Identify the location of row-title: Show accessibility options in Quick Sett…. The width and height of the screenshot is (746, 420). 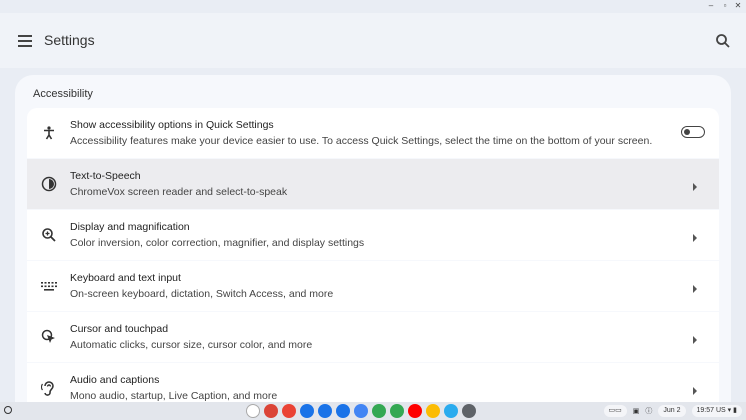
(172, 125).